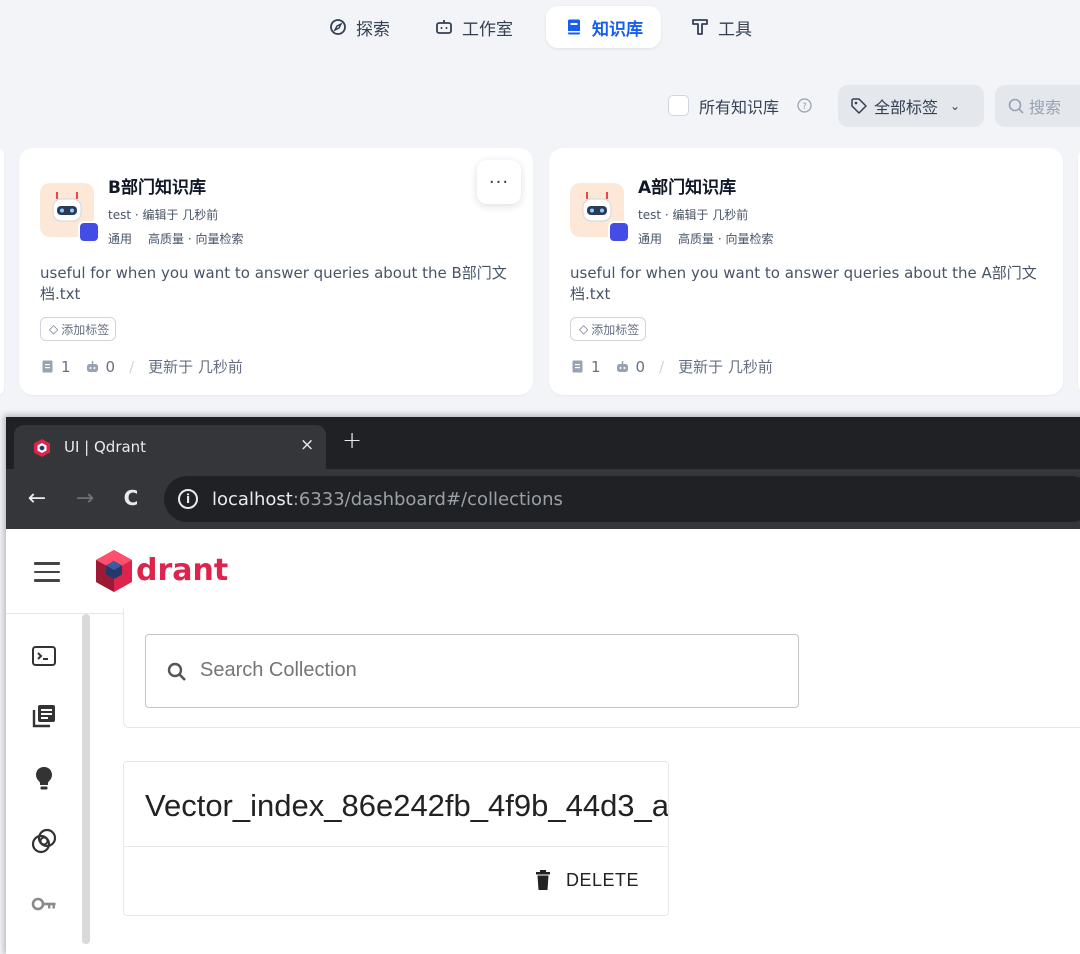 The height and width of the screenshot is (954, 1080). I want to click on tool-icon, so click(700, 27).